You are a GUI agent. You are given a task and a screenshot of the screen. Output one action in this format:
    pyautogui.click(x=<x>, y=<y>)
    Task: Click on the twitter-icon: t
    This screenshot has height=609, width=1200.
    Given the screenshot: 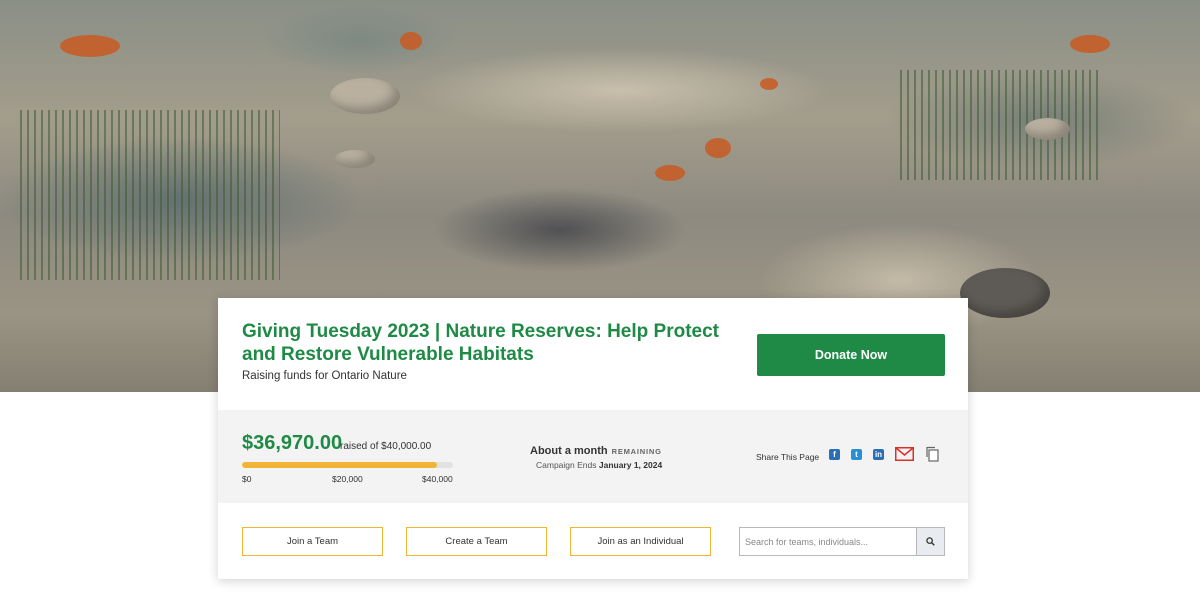 What is the action you would take?
    pyautogui.click(x=856, y=454)
    